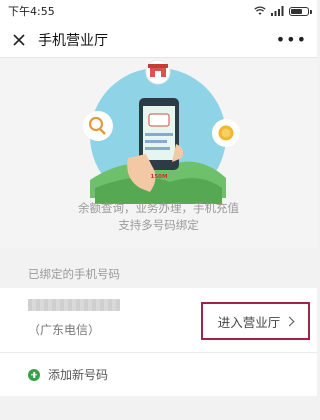 The width and height of the screenshot is (320, 420). What do you see at coordinates (291, 39) in the screenshot?
I see `more-icon: •••` at bounding box center [291, 39].